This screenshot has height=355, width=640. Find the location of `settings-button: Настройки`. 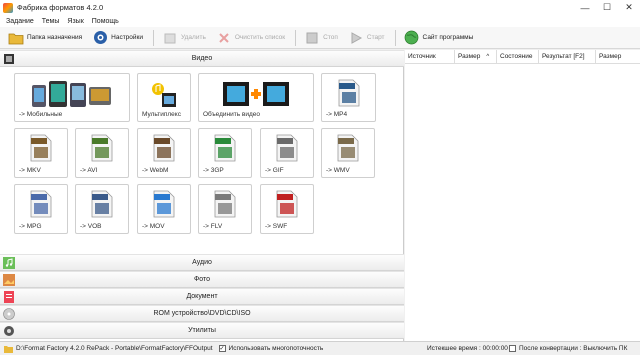

settings-button: Настройки is located at coordinates (117, 38).